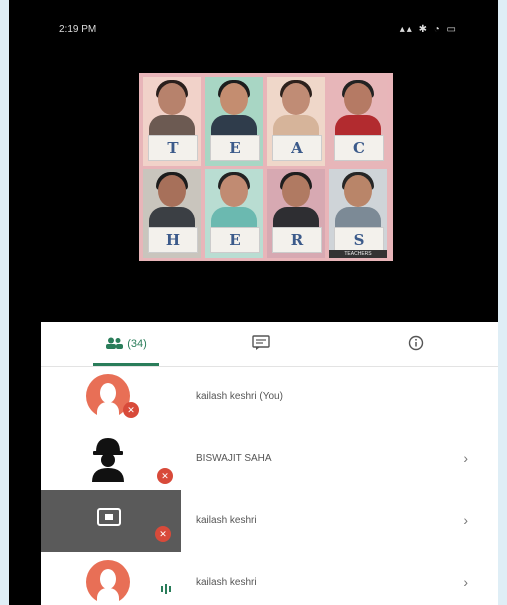  I want to click on participant-row: ✕ kailash keshri (You), so click(269, 397).